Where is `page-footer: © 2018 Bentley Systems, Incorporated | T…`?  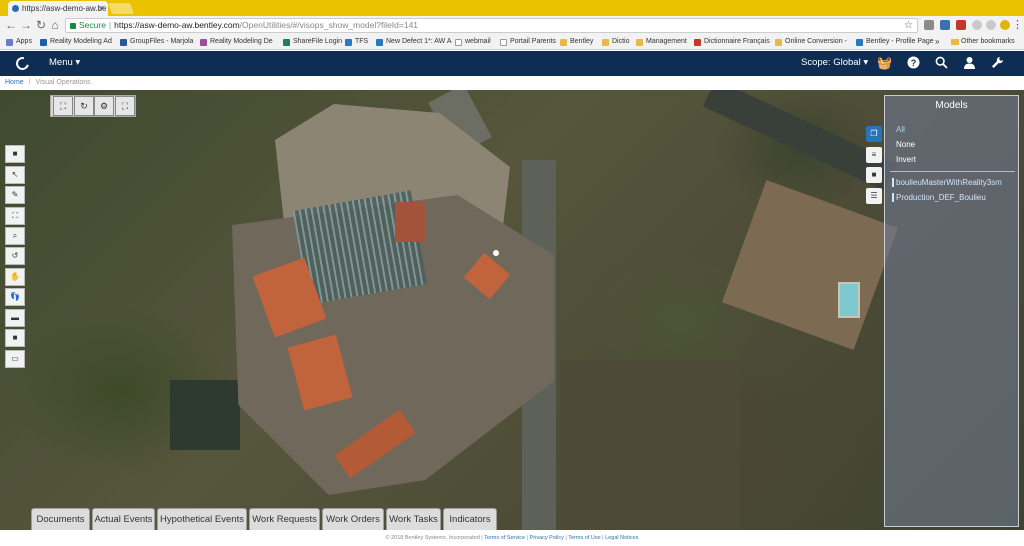 page-footer: © 2018 Bentley Systems, Incorporated | T… is located at coordinates (512, 538).